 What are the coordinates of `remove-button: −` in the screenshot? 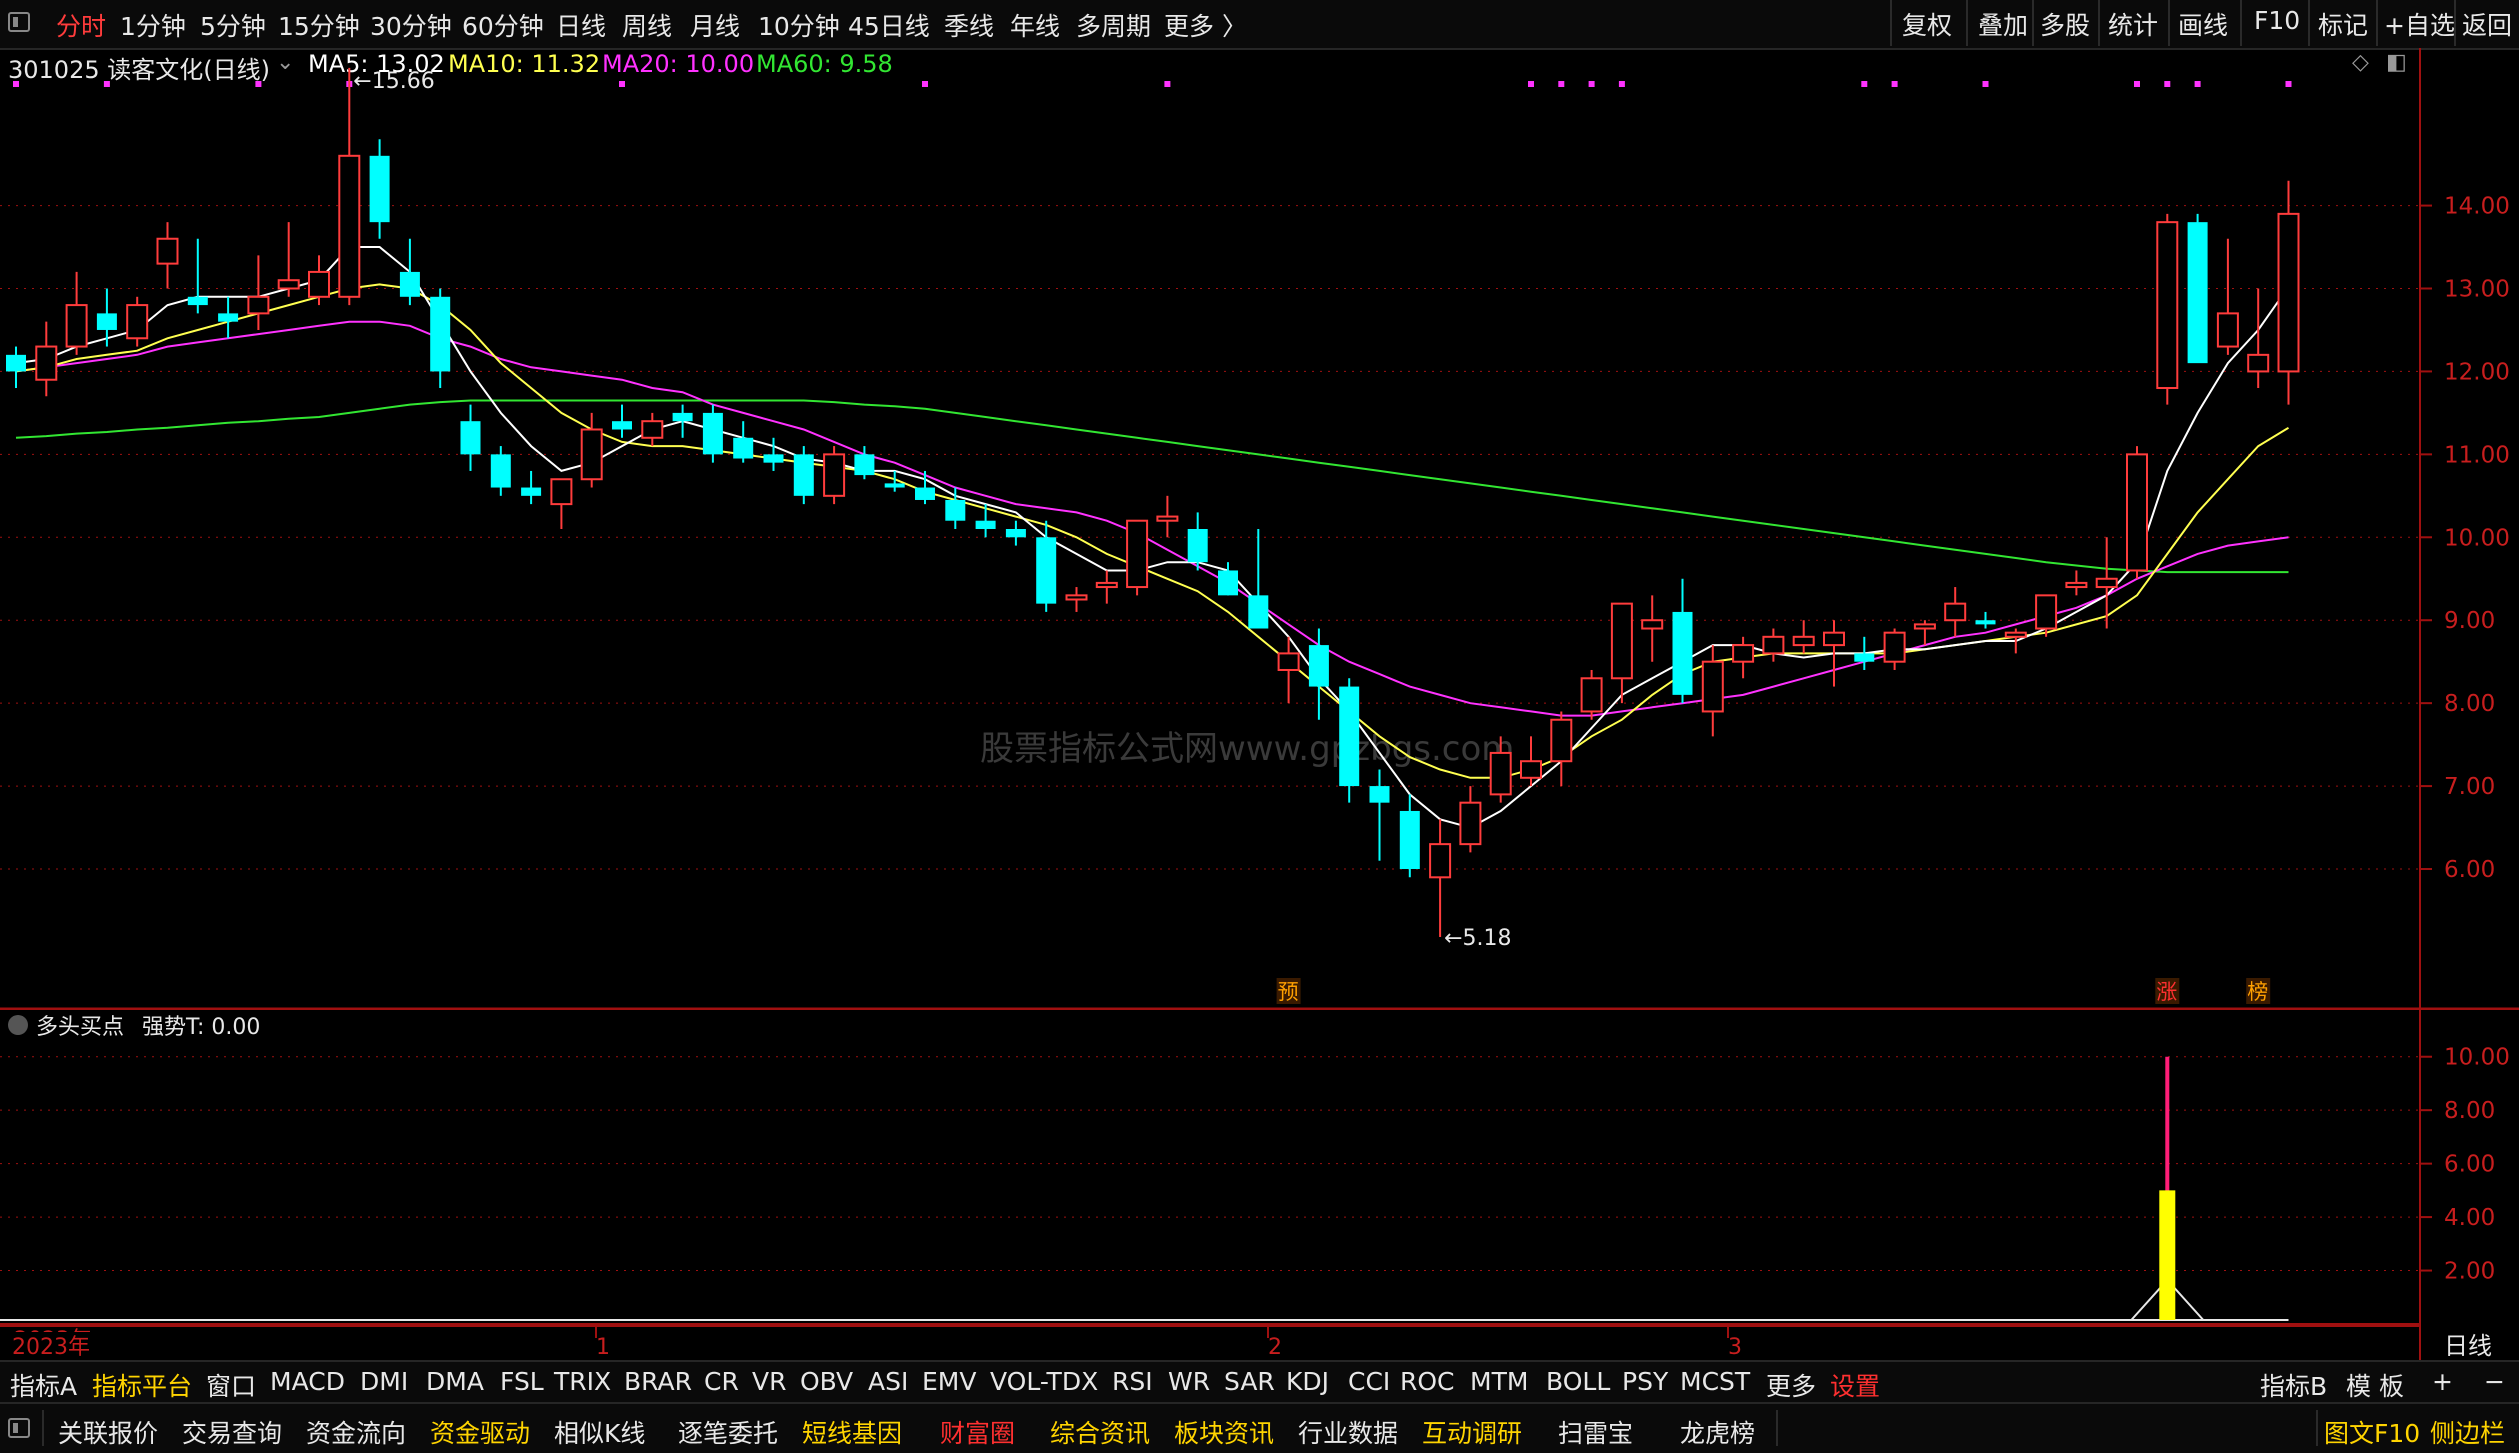 It's located at (2494, 1381).